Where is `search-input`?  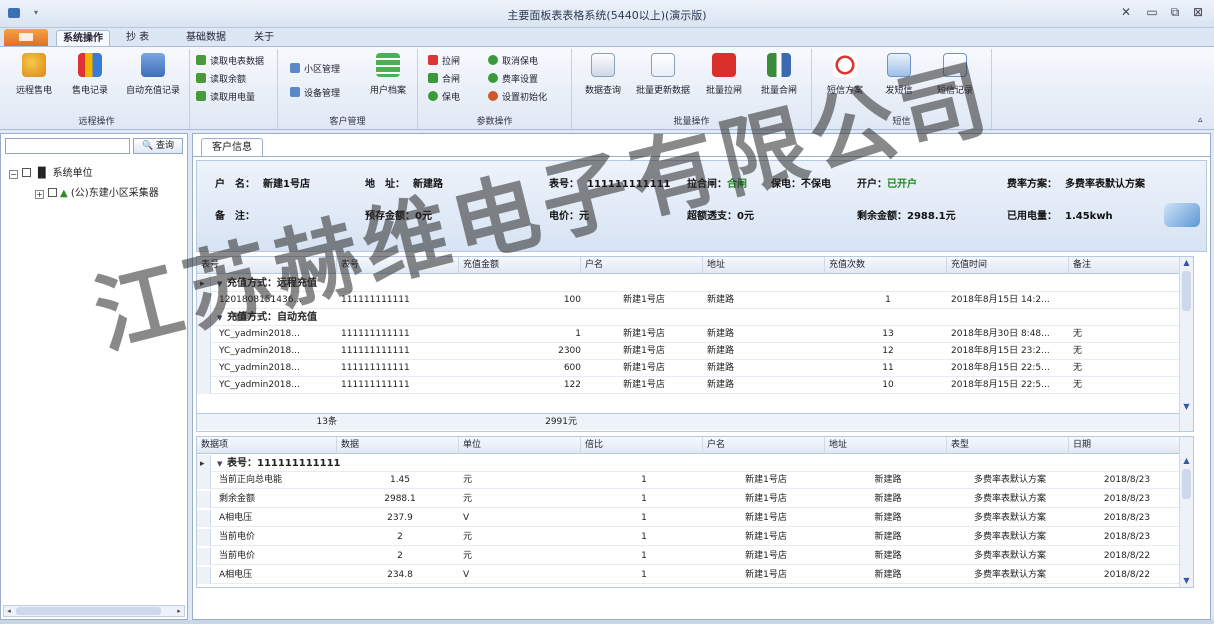
search-input is located at coordinates (67, 146).